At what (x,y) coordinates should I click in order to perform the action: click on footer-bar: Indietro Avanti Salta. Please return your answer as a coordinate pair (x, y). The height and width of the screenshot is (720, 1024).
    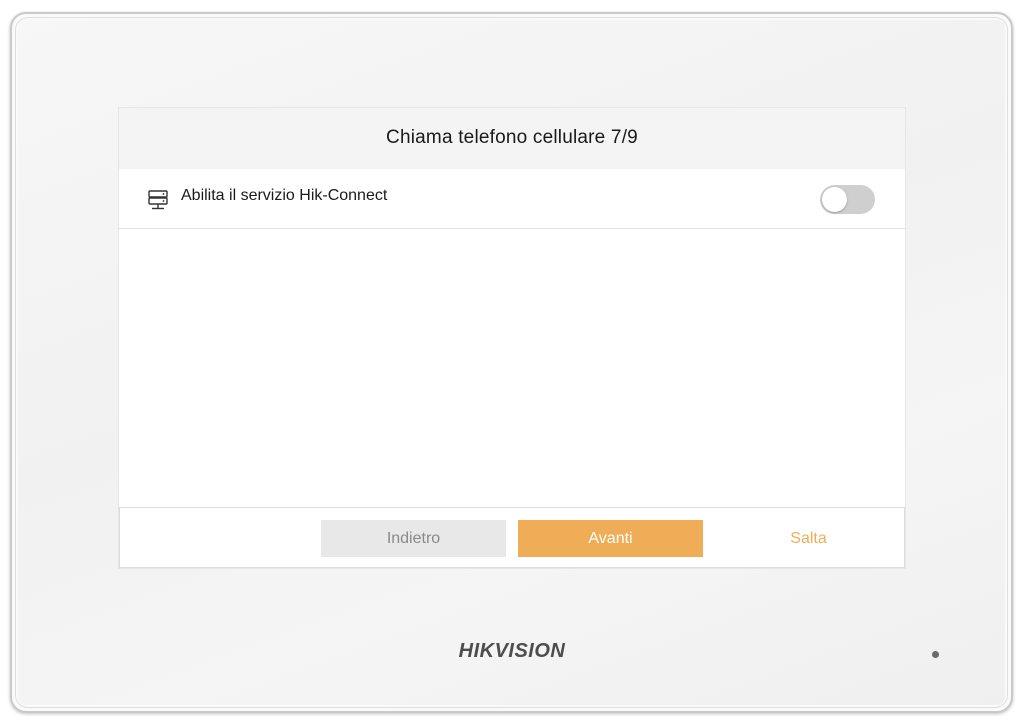
    Looking at the image, I should click on (512, 537).